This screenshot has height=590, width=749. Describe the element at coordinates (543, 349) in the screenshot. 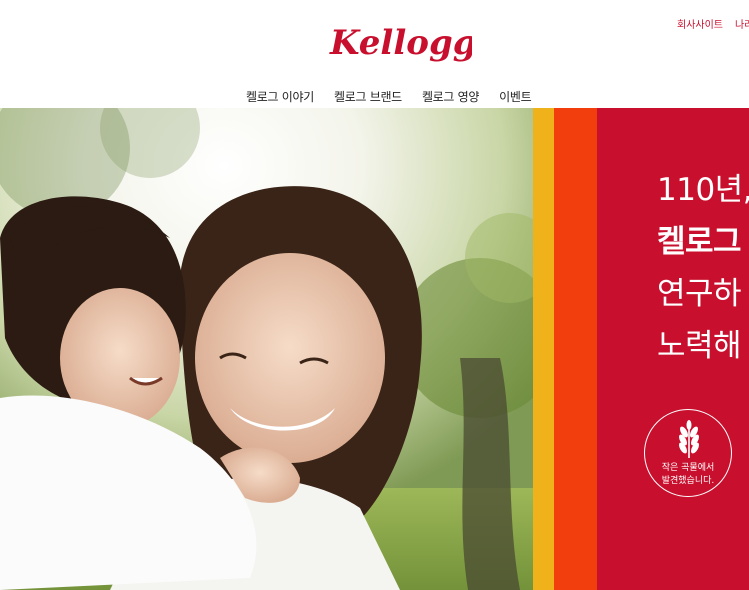

I see `accent-stripe-yellow` at that location.